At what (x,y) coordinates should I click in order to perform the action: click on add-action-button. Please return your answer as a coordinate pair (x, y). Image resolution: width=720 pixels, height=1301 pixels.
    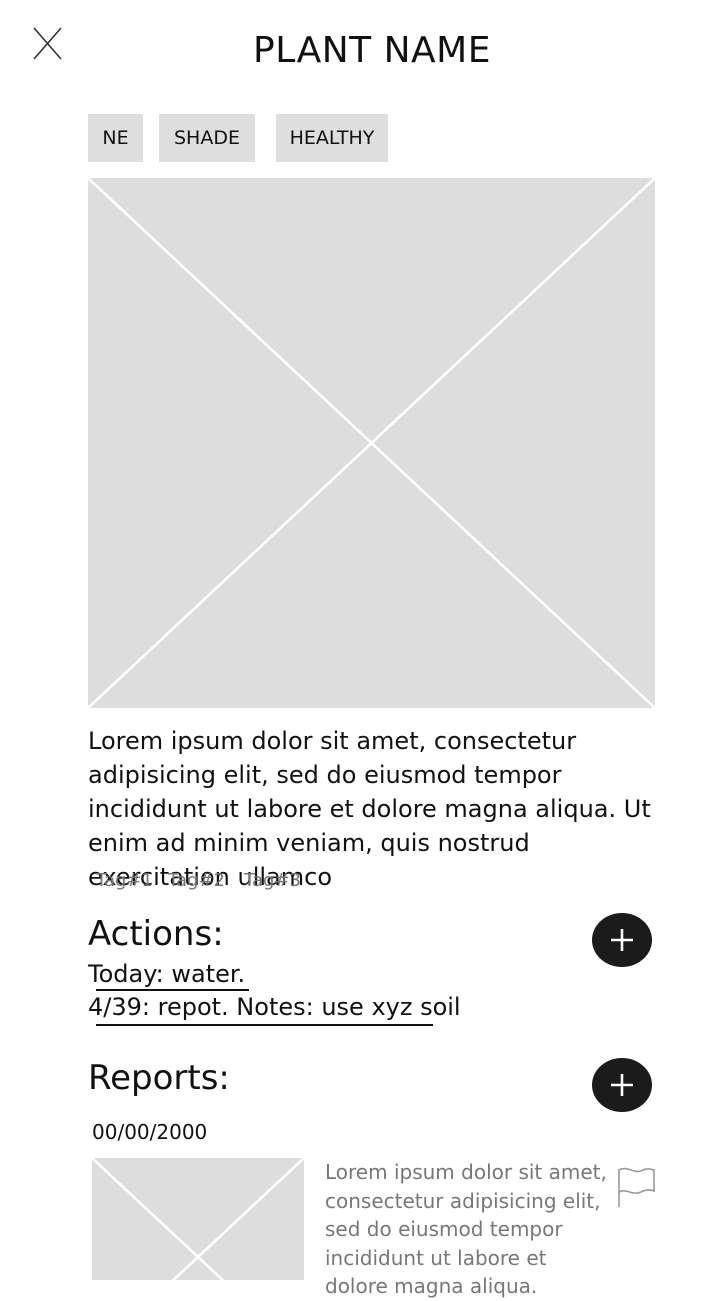
    Looking at the image, I should click on (622, 940).